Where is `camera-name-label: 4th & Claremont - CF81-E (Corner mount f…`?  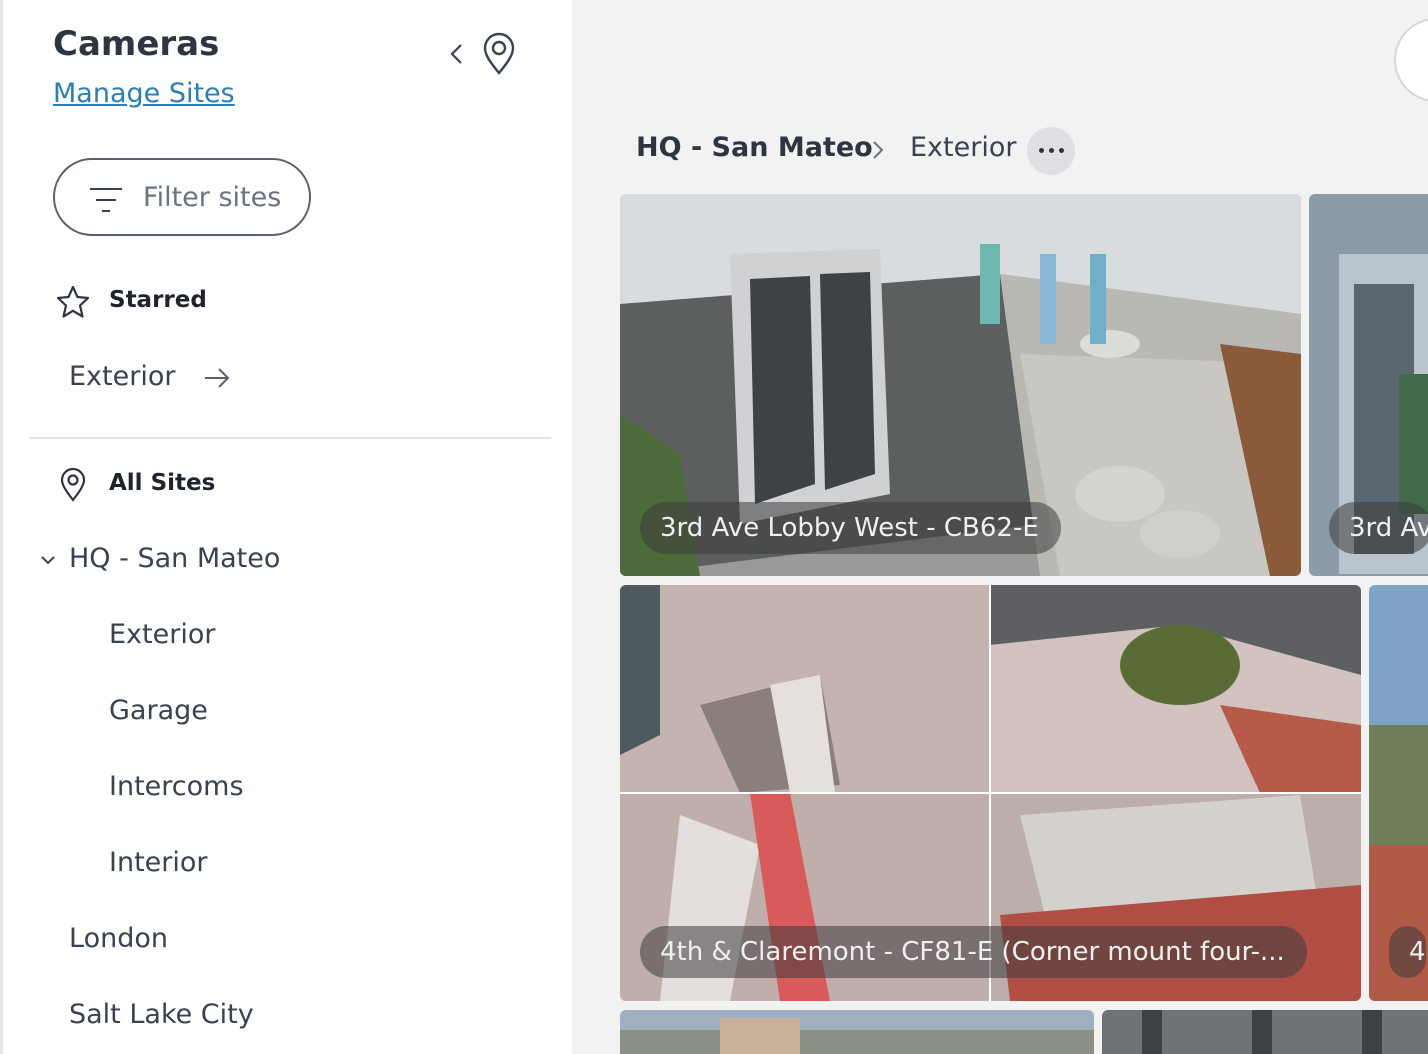 camera-name-label: 4th & Claremont - CF81-E (Corner mount f… is located at coordinates (973, 952).